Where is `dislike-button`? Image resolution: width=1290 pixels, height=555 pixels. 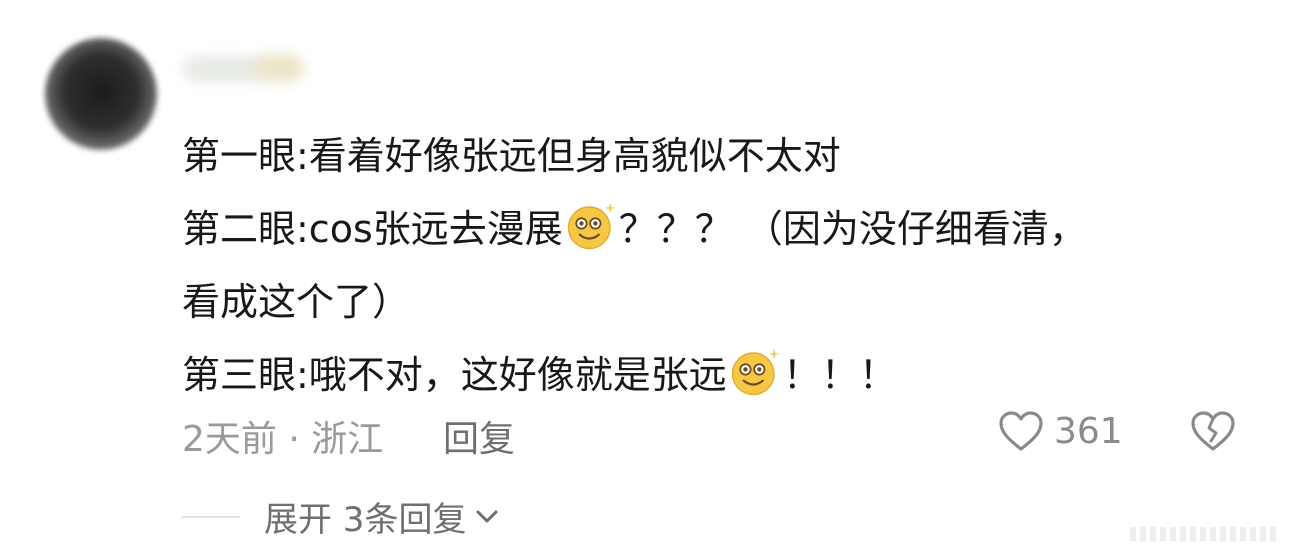 dislike-button is located at coordinates (1213, 433).